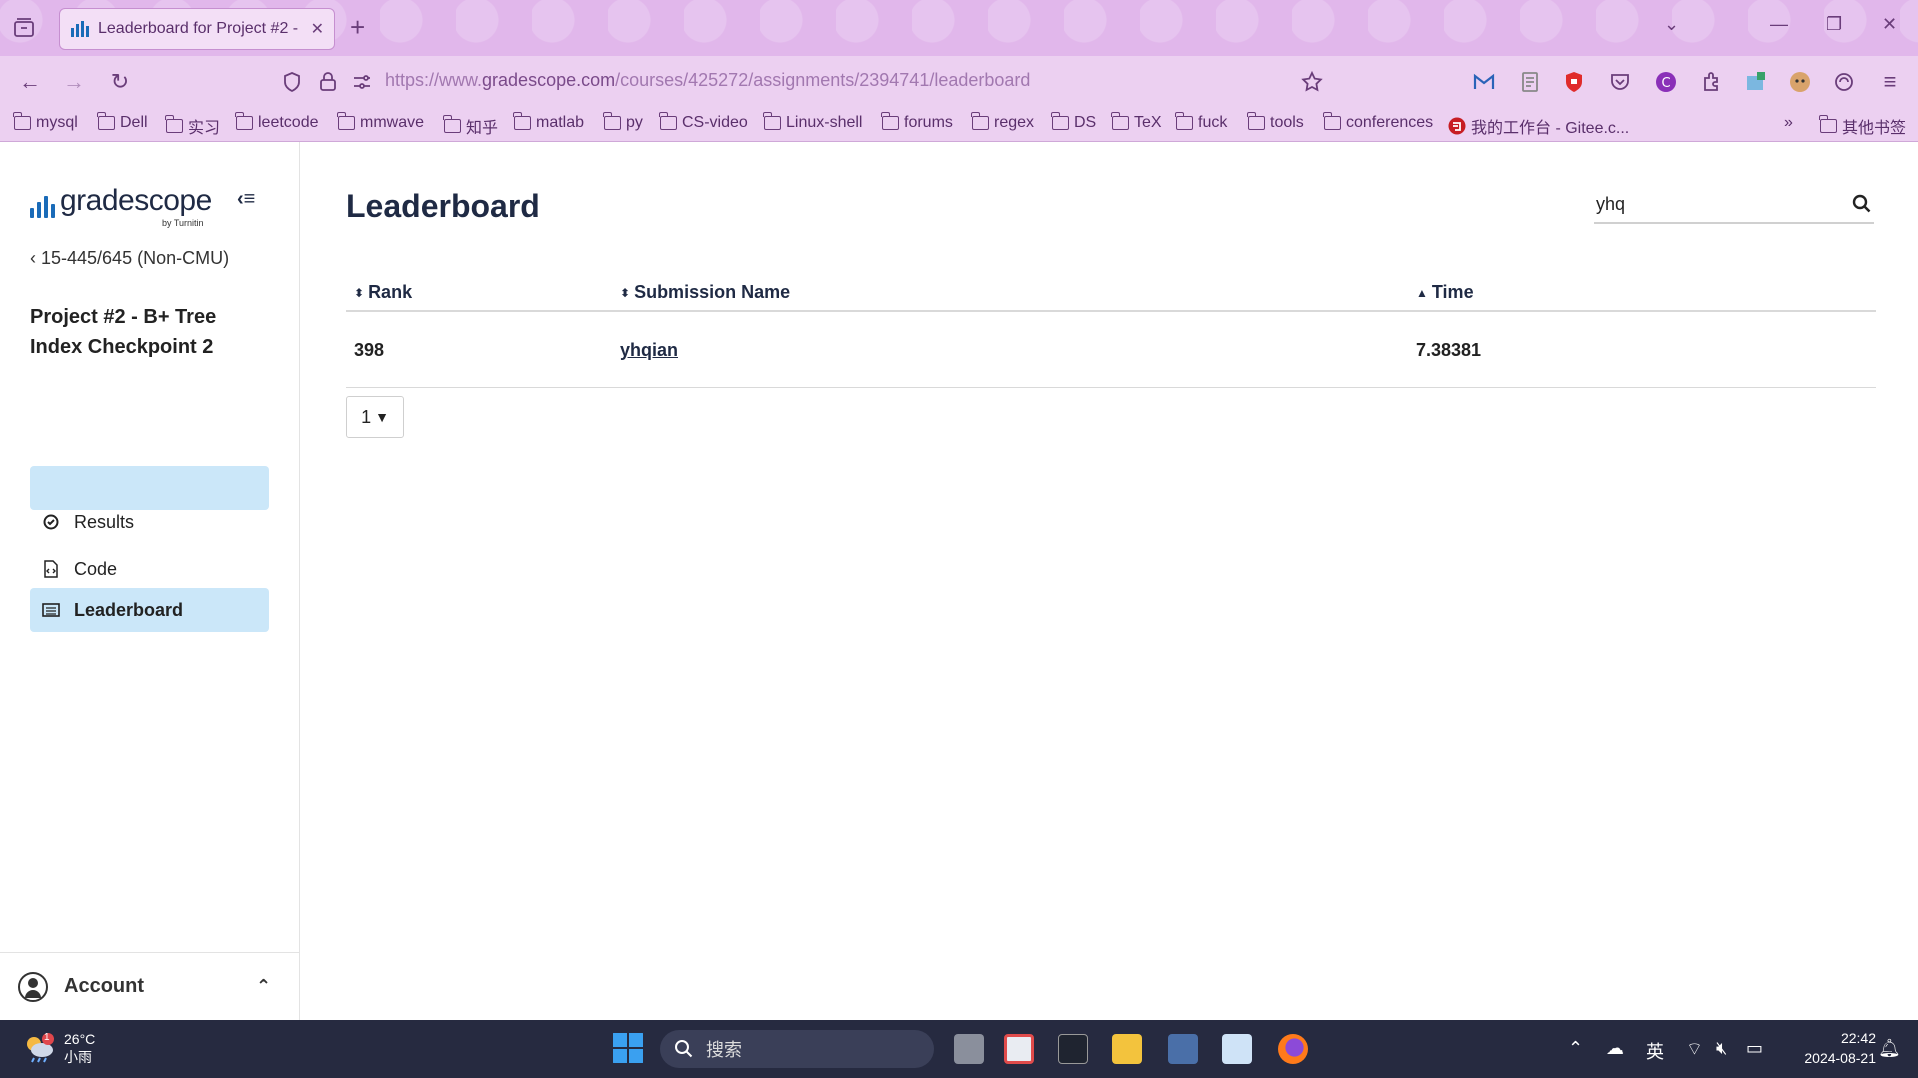  I want to click on shield-icon, so click(292, 82).